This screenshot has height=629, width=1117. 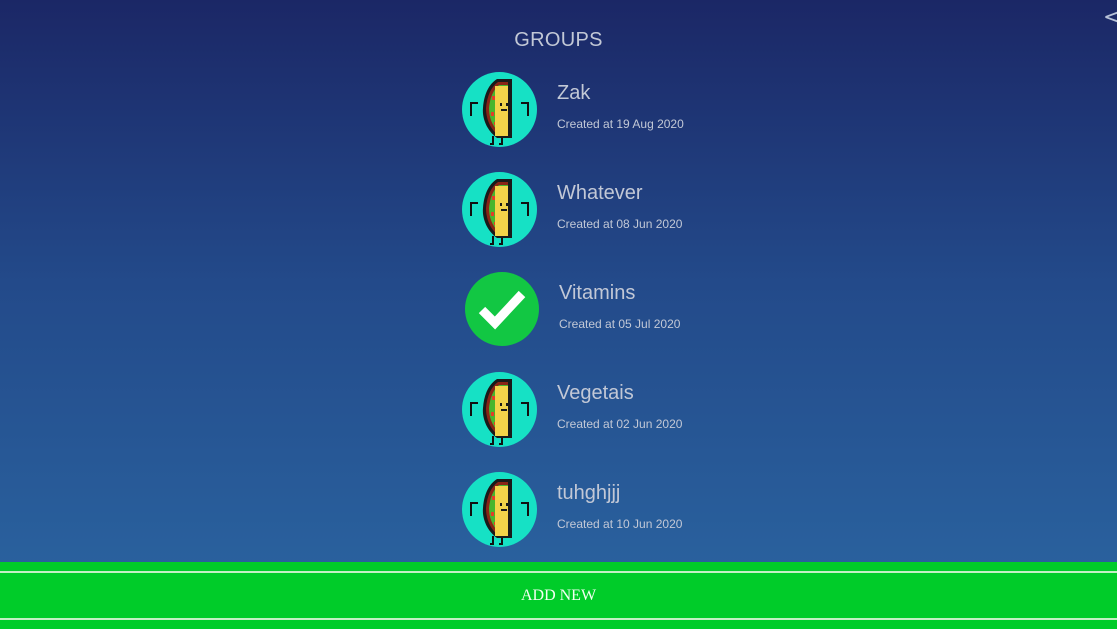 I want to click on group-name: Whatever, so click(x=600, y=193).